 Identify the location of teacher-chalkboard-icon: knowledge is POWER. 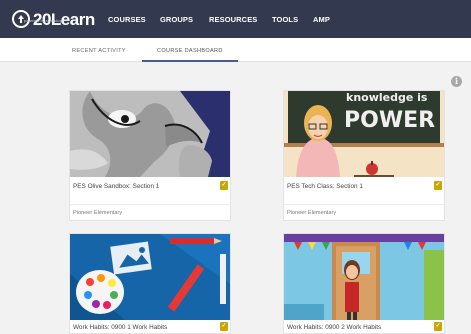
(364, 134).